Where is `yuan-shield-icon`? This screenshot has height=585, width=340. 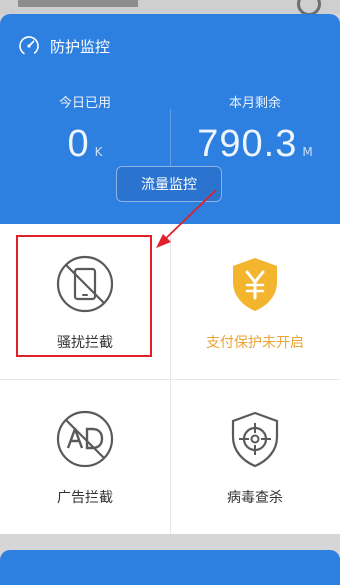
yuan-shield-icon is located at coordinates (255, 286).